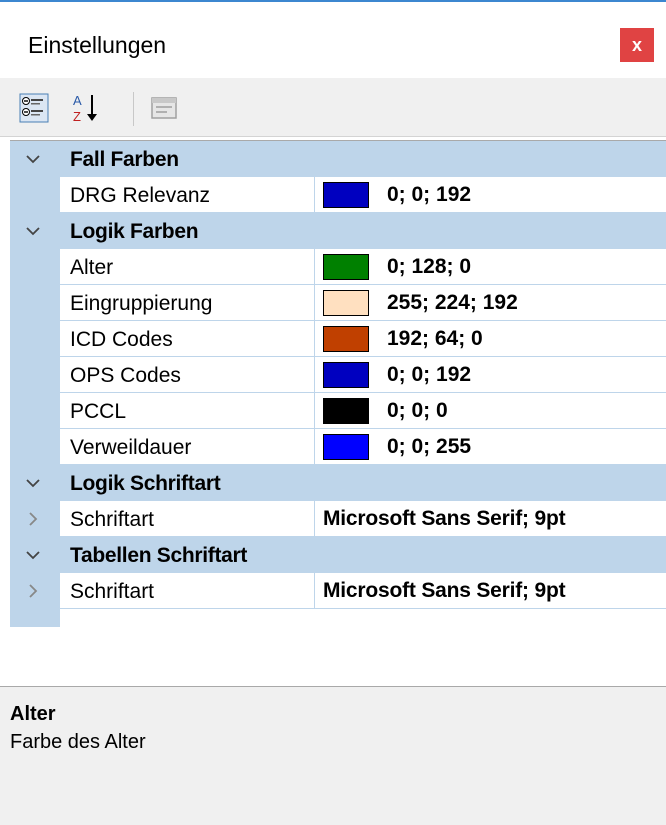 The image size is (666, 825). I want to click on property-name: OPS Codes, so click(125, 375).